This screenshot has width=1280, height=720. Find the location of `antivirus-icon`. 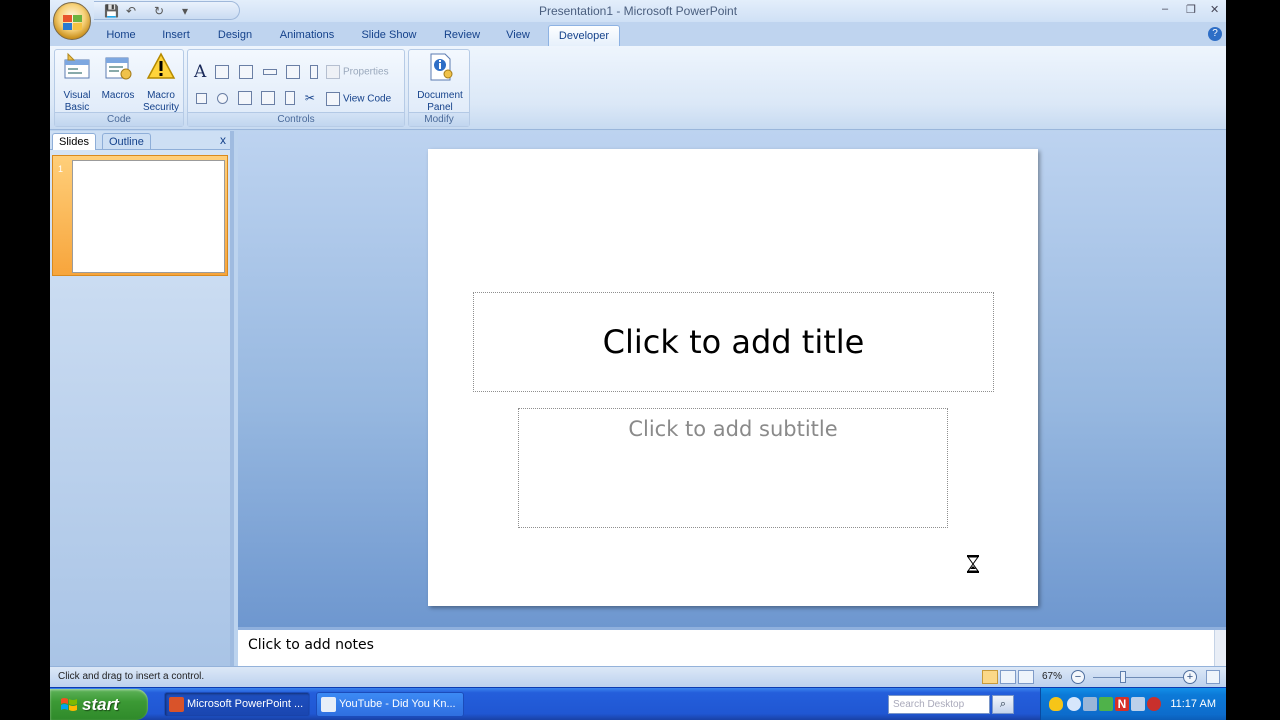

antivirus-icon is located at coordinates (1154, 704).